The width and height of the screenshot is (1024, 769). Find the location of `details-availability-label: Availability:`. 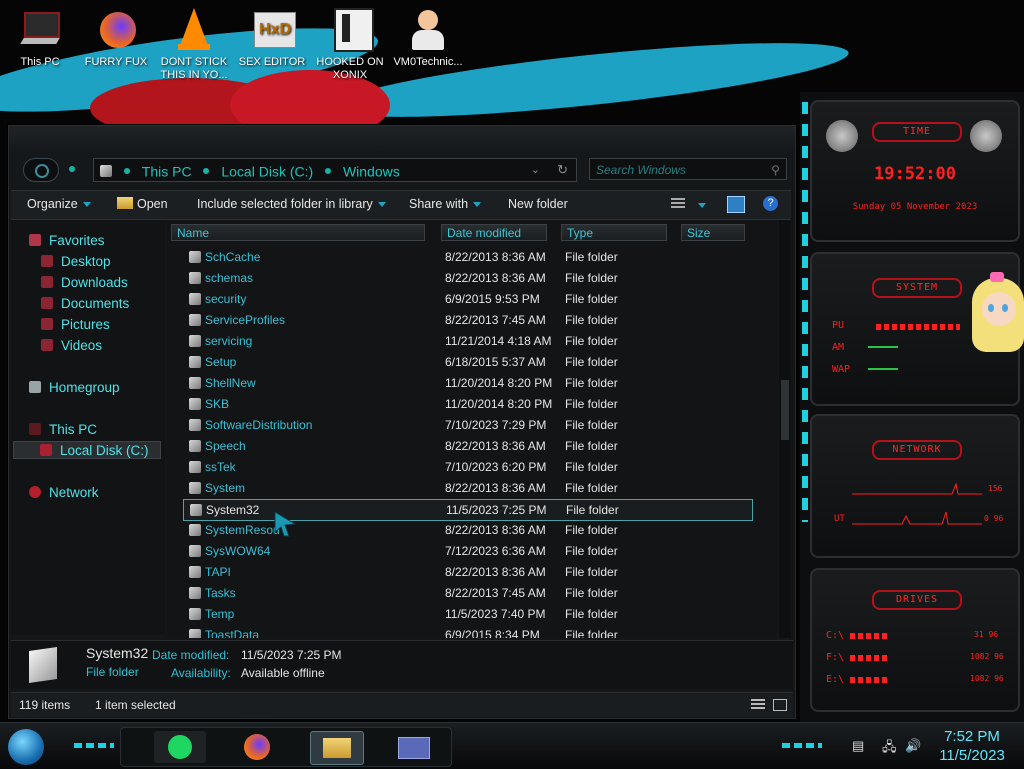

details-availability-label: Availability: is located at coordinates (201, 673).